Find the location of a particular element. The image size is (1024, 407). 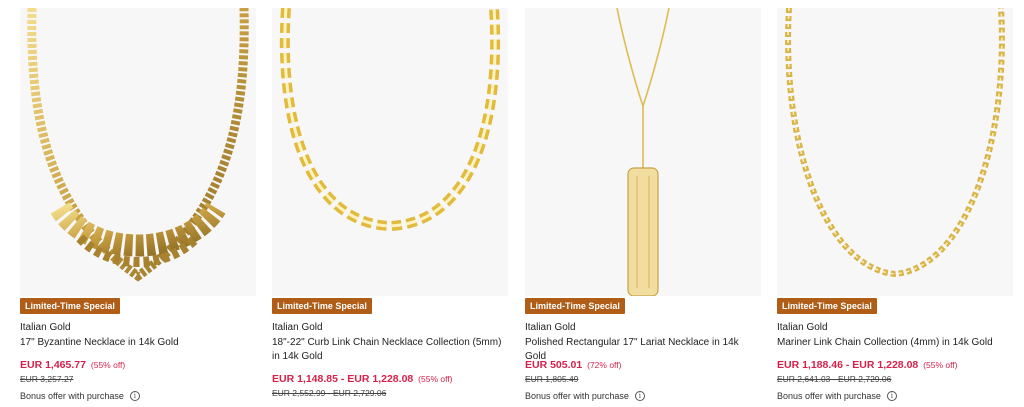

byzantine-necklace-icon is located at coordinates (138, 145).